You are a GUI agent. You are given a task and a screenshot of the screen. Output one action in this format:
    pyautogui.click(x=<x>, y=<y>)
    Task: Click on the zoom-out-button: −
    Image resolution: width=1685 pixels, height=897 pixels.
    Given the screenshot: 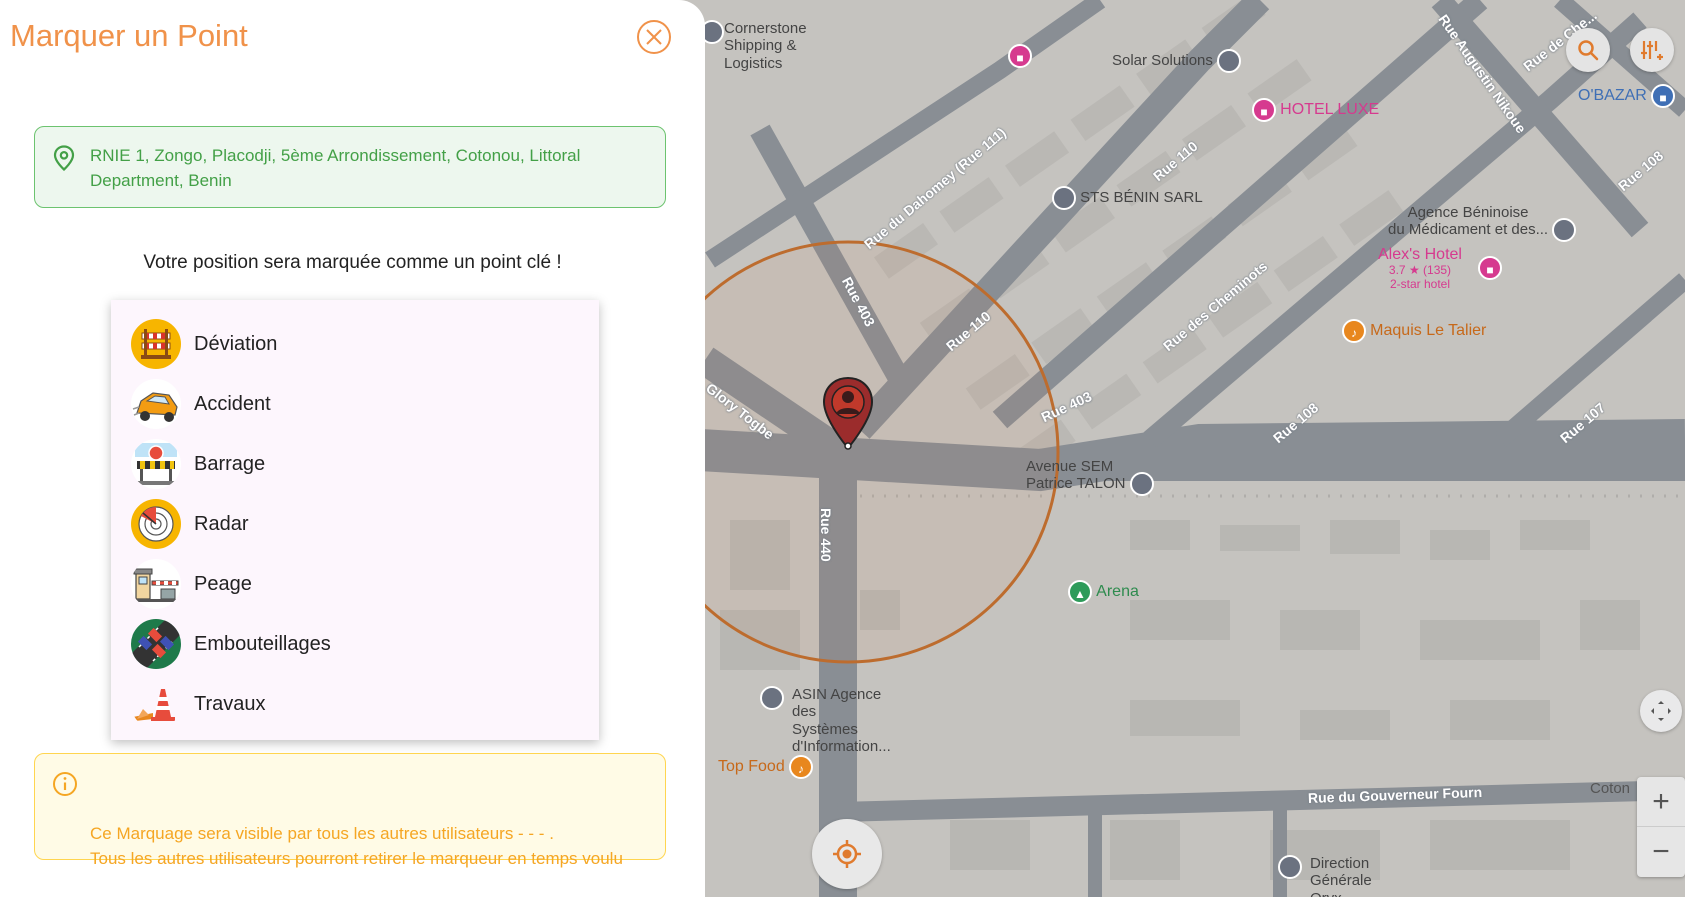 What is the action you would take?
    pyautogui.click(x=1661, y=852)
    